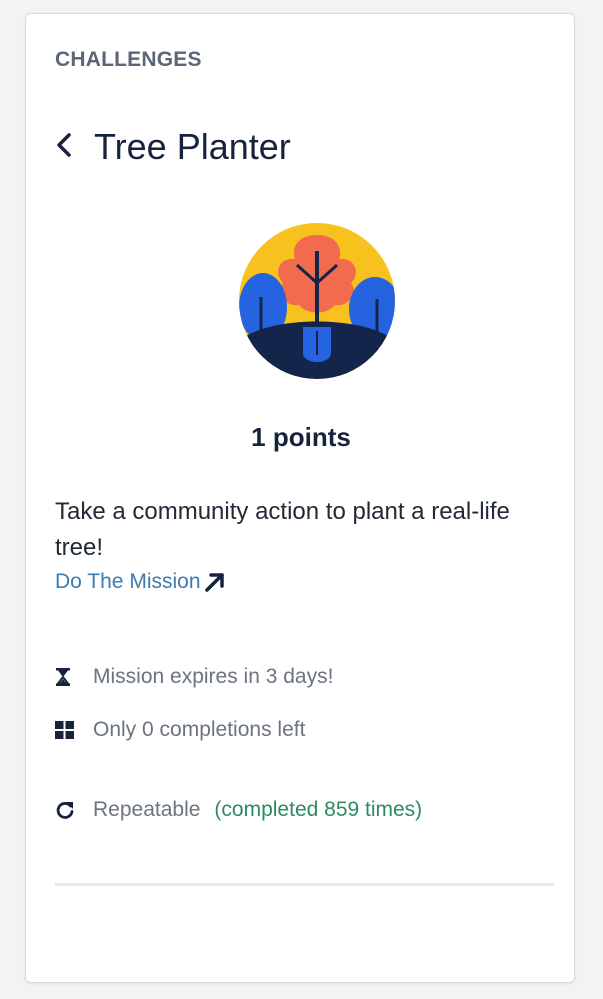 The width and height of the screenshot is (603, 999). I want to click on arrow-up-right-icon, so click(215, 582).